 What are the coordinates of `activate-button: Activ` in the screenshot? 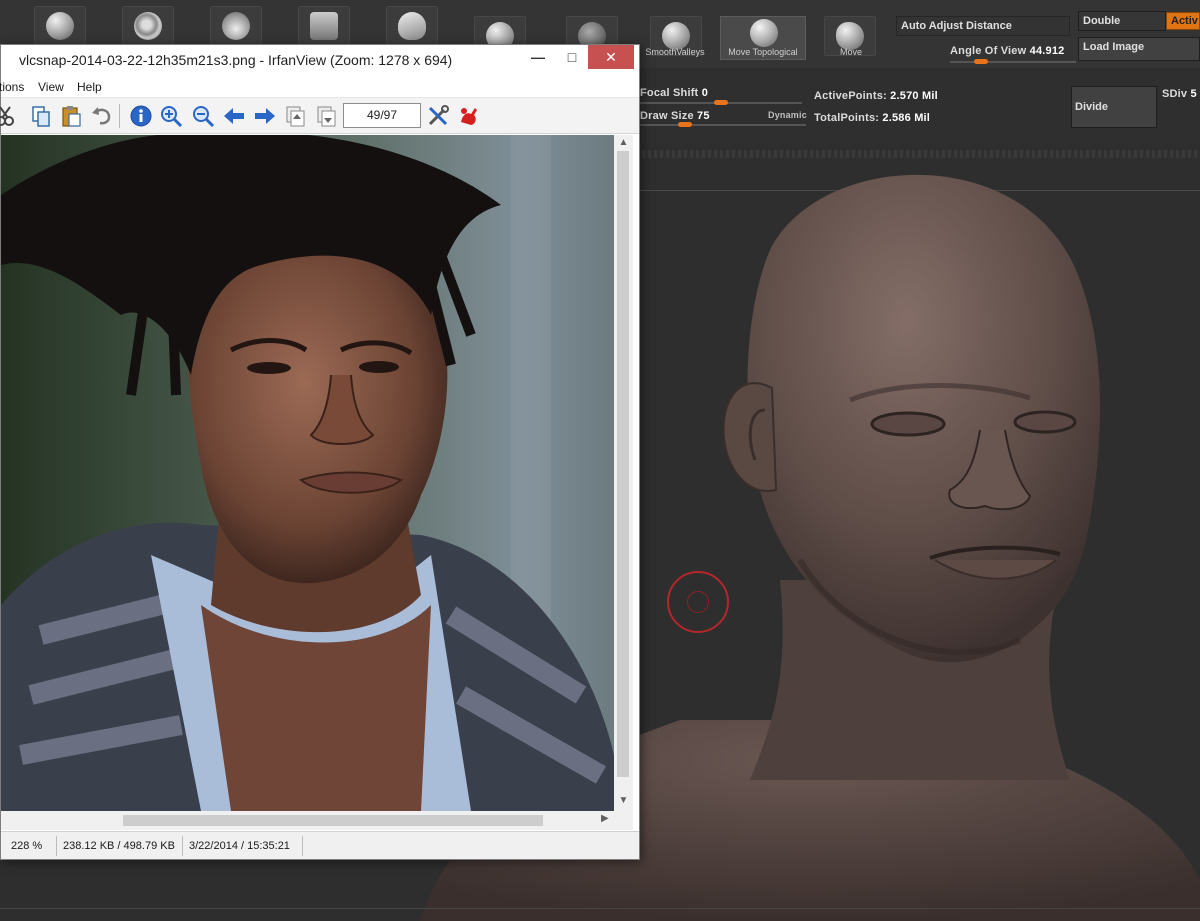 It's located at (1183, 21).